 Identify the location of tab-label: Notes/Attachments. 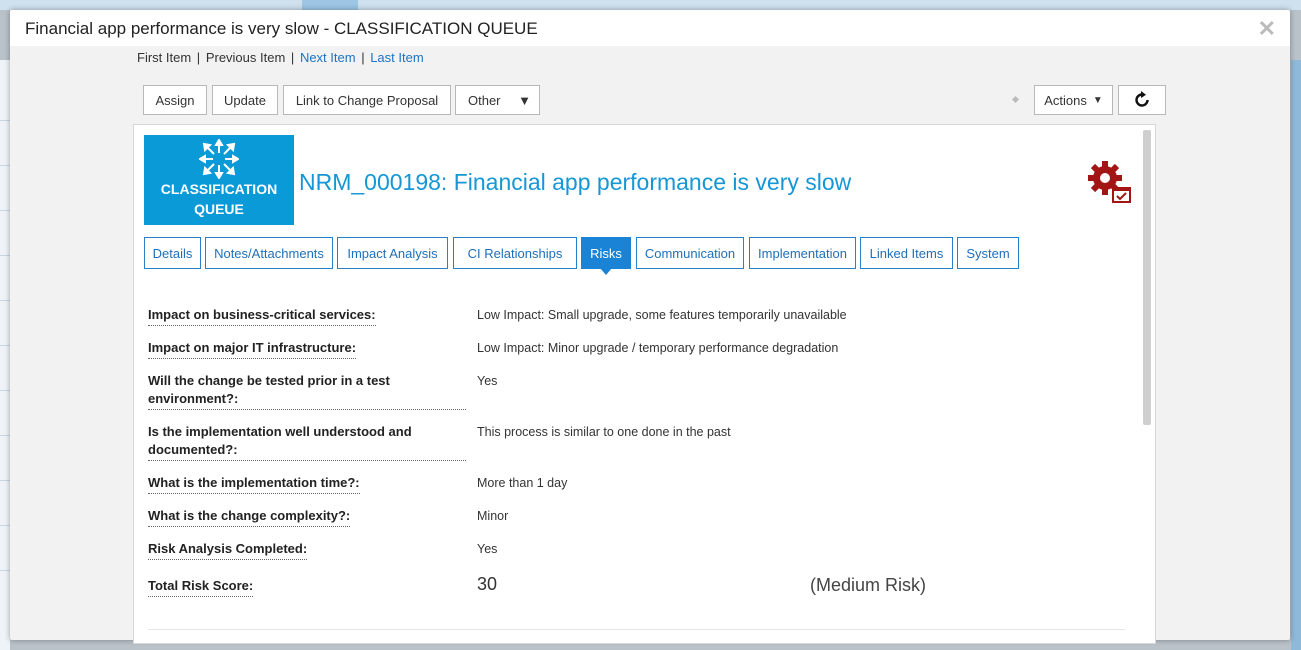
(269, 253).